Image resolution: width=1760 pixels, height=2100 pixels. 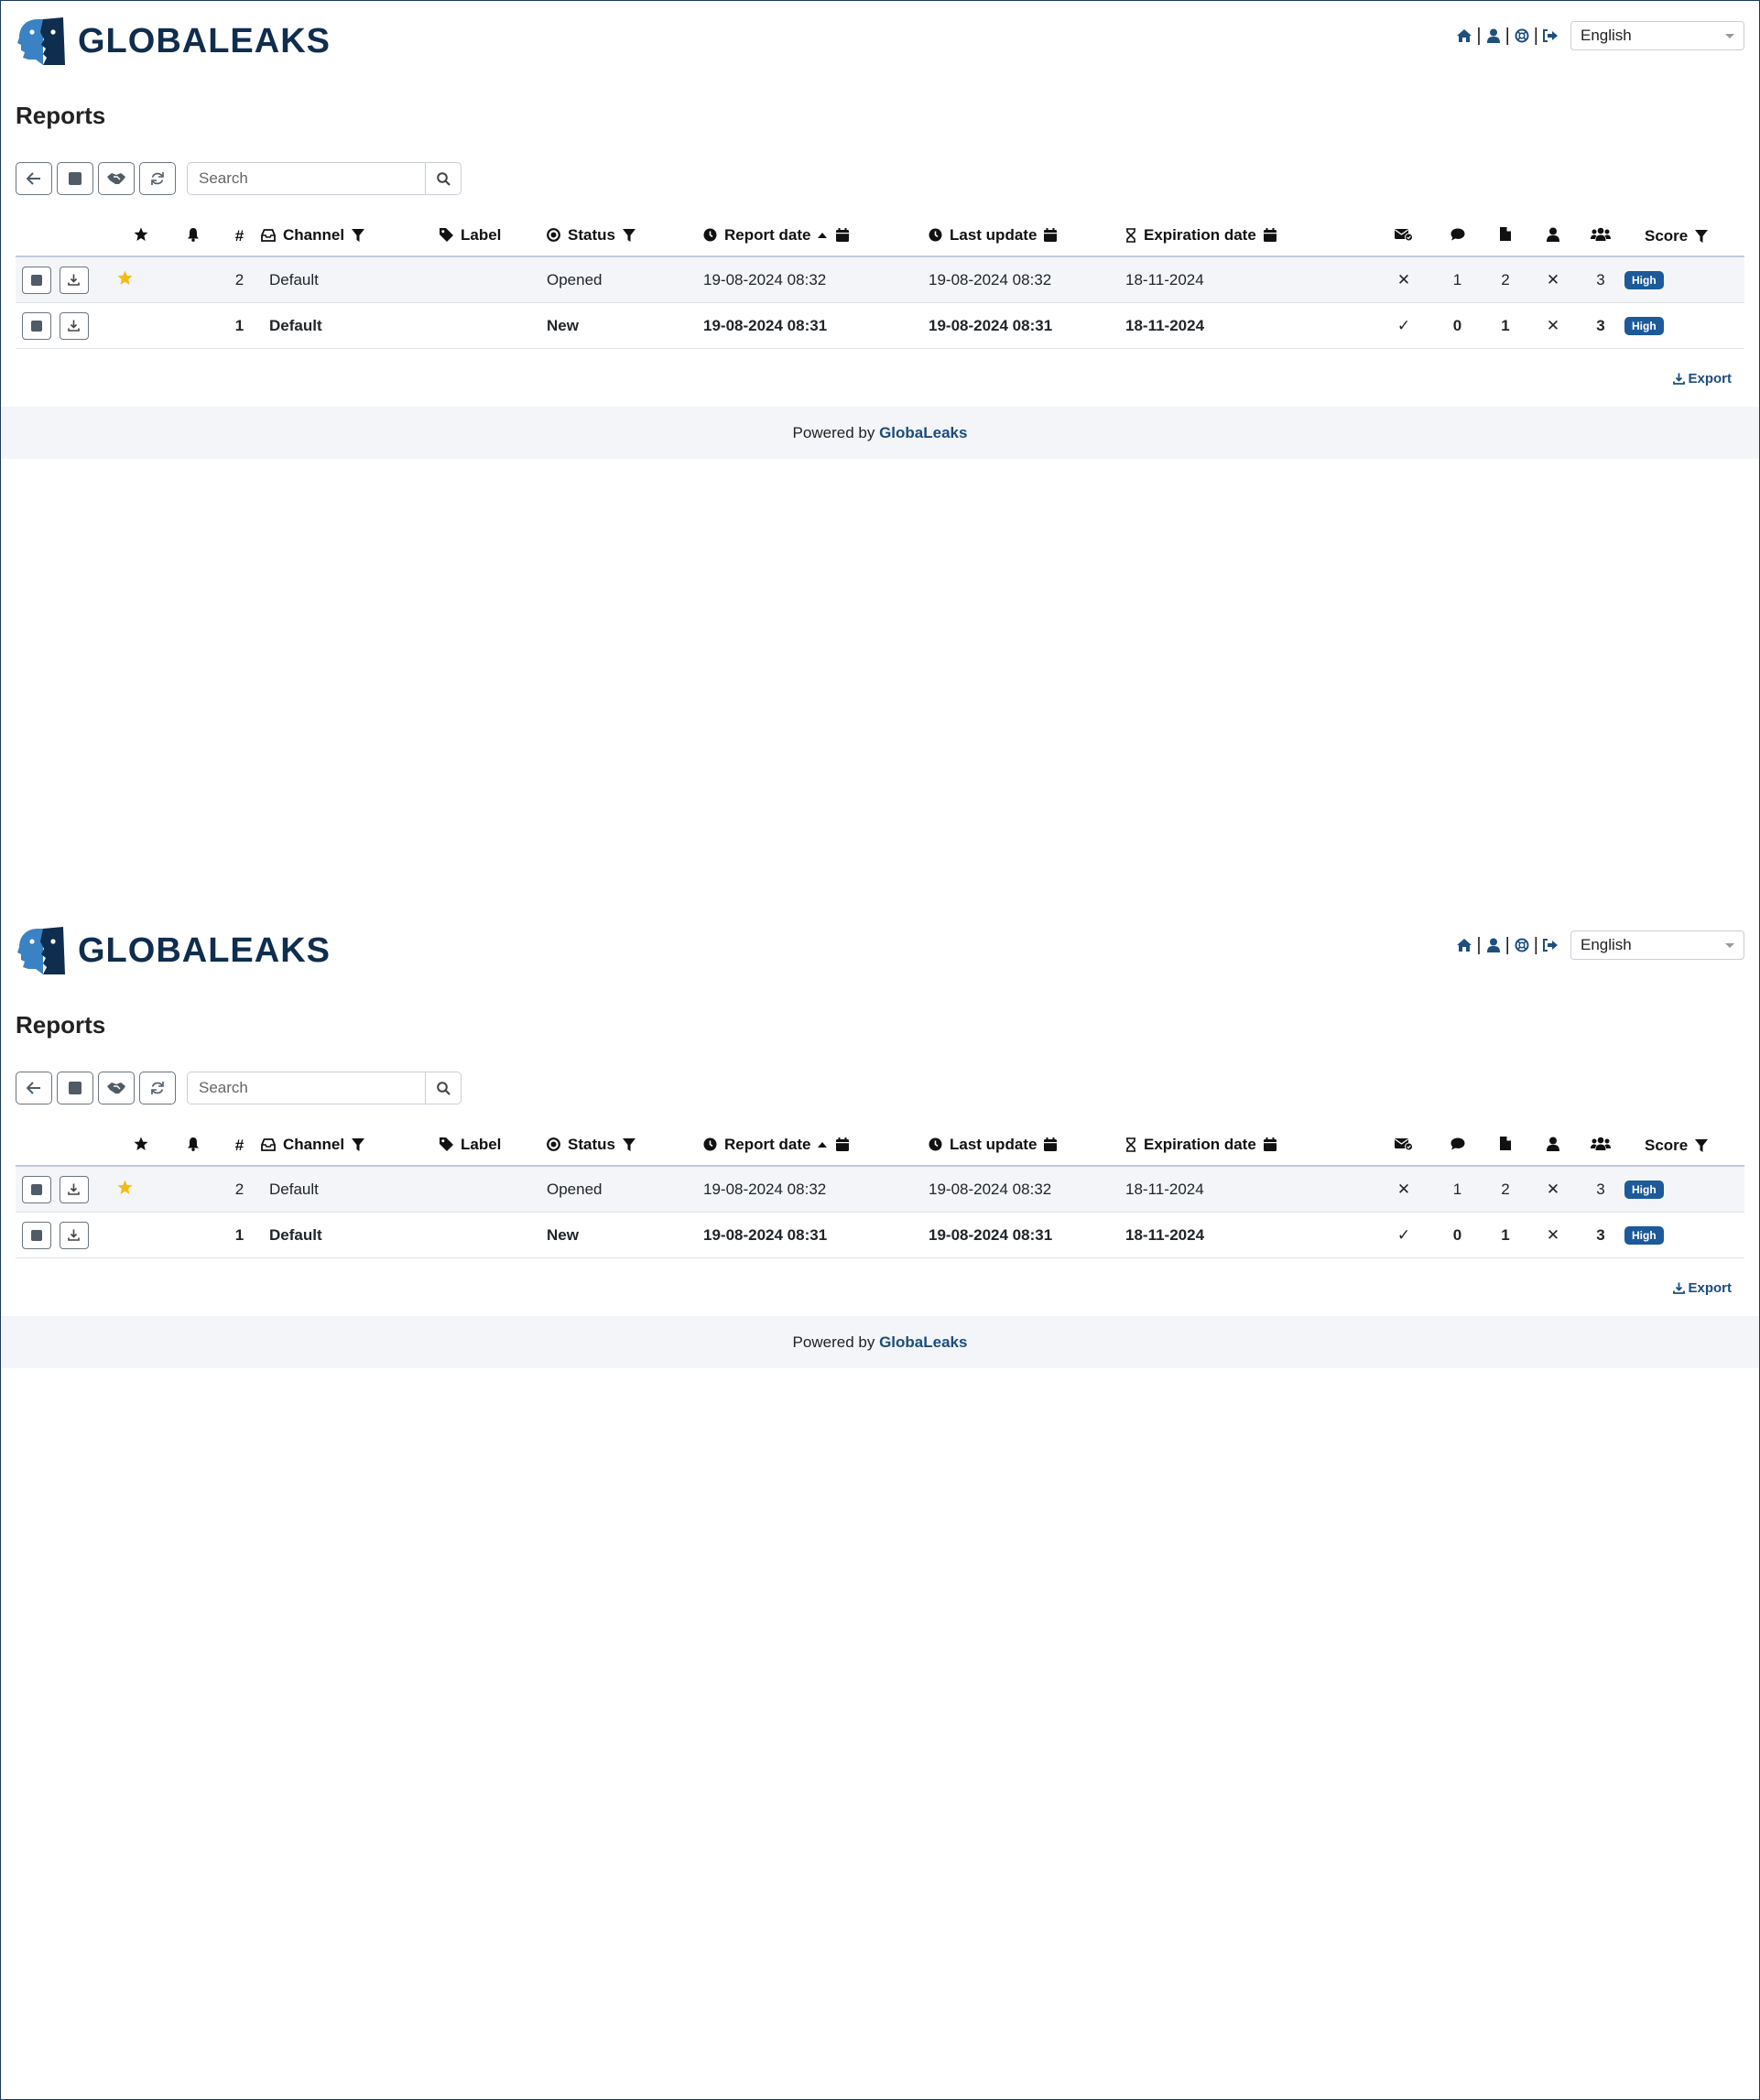 I want to click on row-channel: Default, so click(x=350, y=326).